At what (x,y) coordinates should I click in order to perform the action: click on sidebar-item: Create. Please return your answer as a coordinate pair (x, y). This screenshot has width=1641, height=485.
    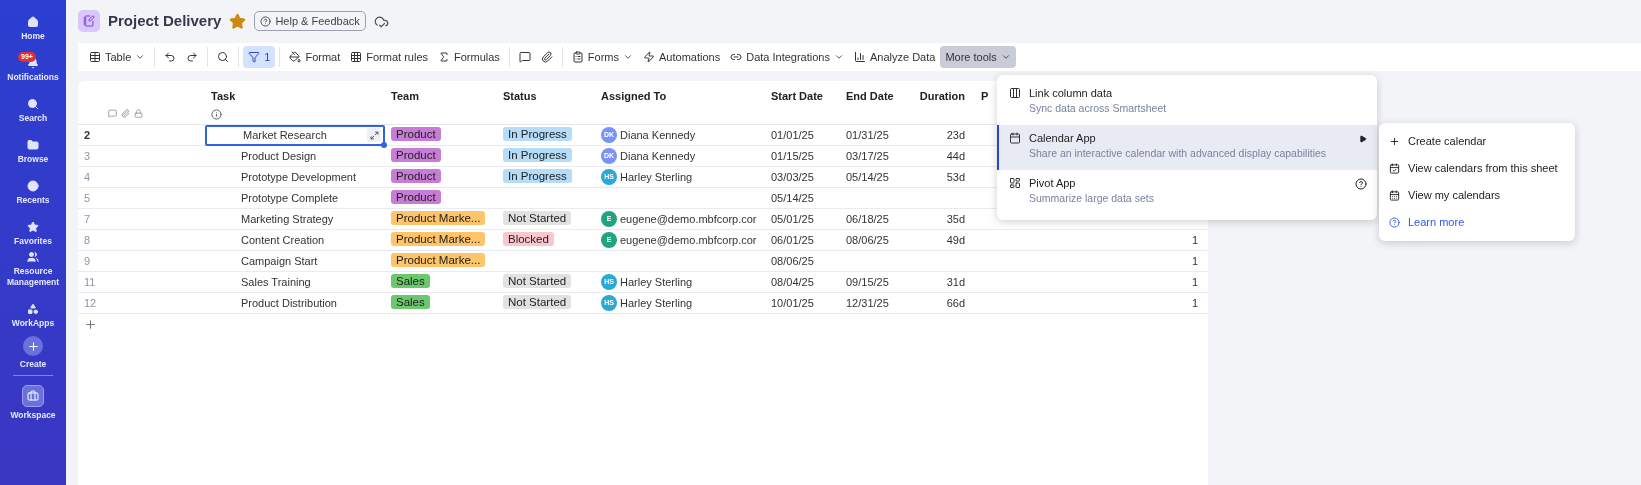
    Looking at the image, I should click on (33, 350).